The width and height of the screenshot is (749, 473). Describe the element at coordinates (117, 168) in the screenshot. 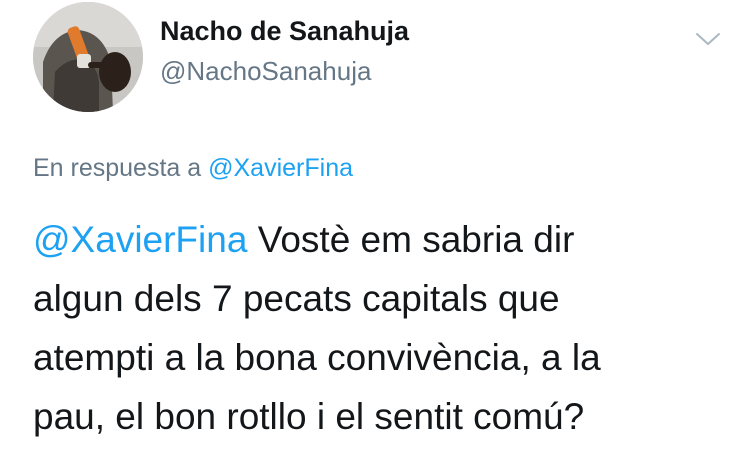

I see `reply-context-prefix: En respuesta a` at that location.